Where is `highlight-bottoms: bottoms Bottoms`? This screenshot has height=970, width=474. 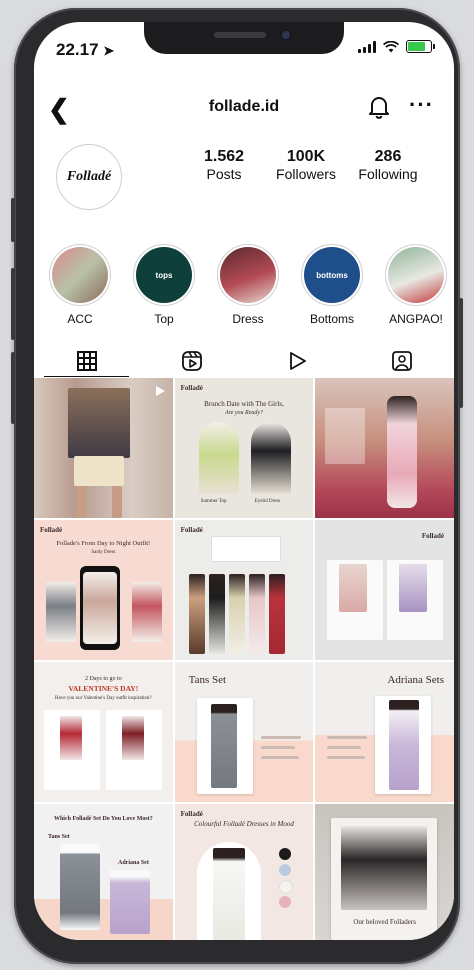 highlight-bottoms: bottoms Bottoms is located at coordinates (332, 285).